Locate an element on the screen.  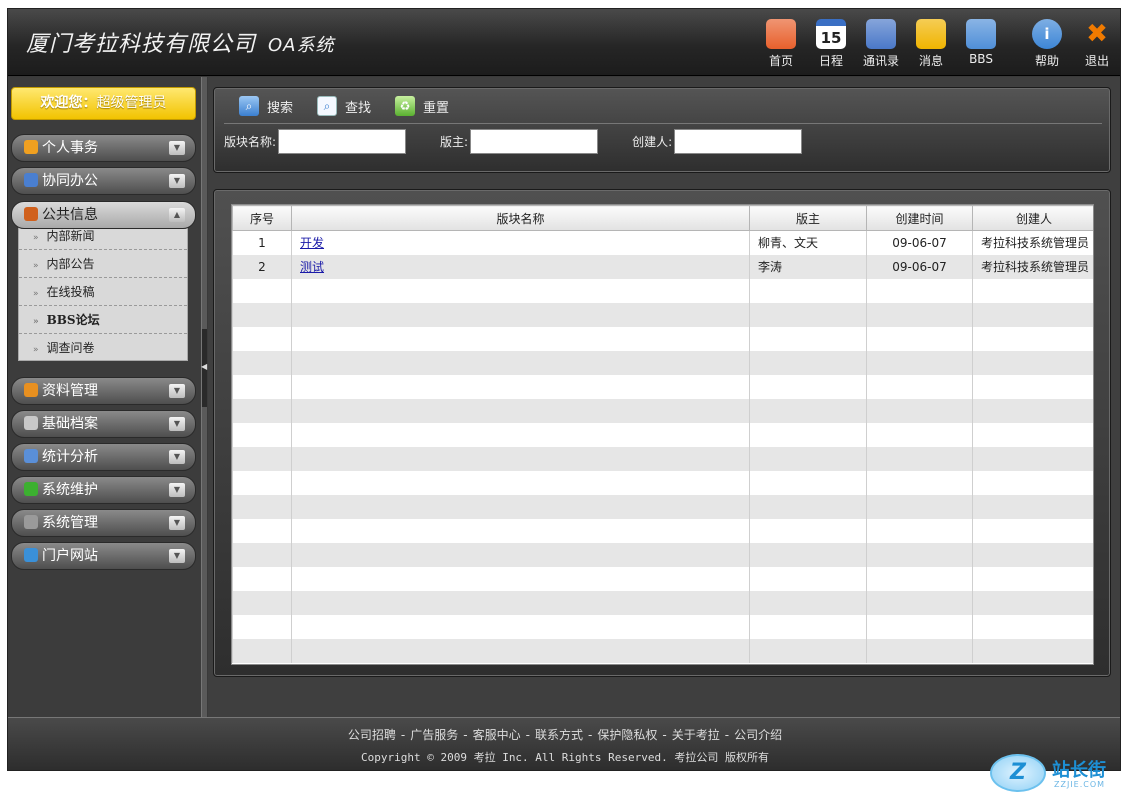
sidebar-menu-briefcase: 公共信息 ▲ is located at coordinates (103, 215).